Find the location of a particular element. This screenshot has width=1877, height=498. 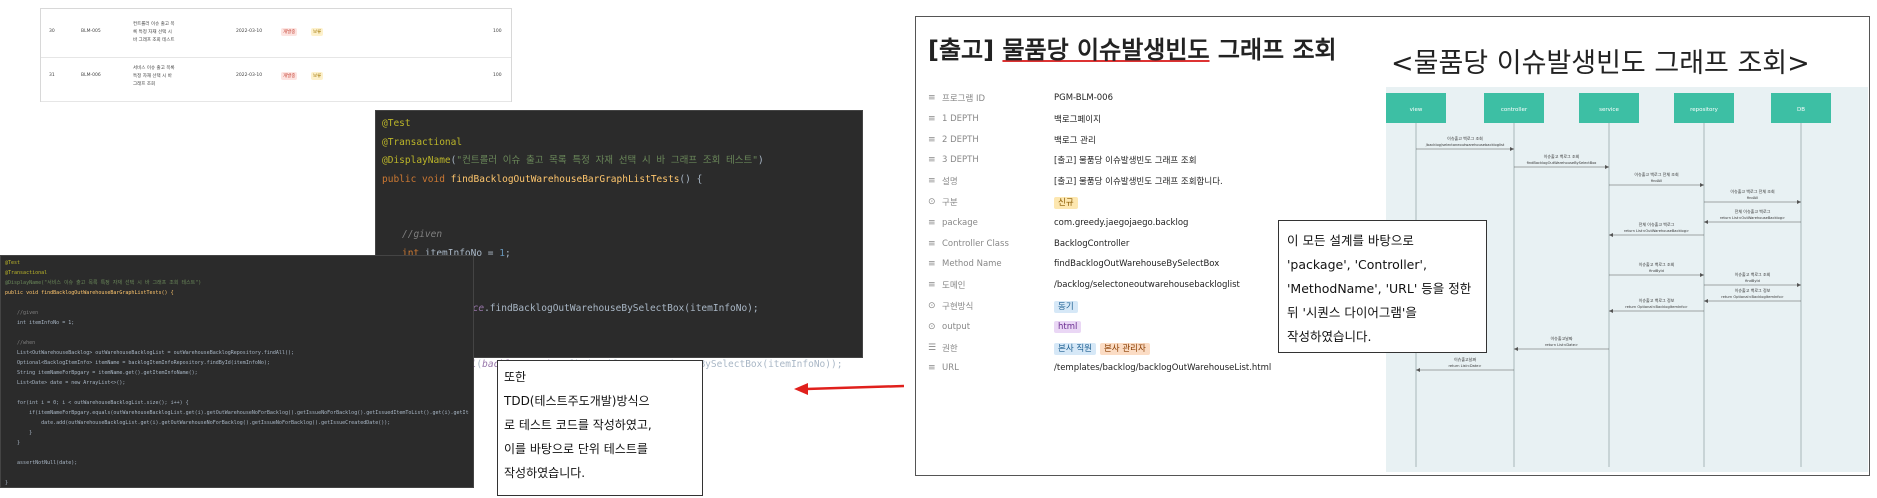

property-value: BacklogController is located at coordinates (1092, 243).